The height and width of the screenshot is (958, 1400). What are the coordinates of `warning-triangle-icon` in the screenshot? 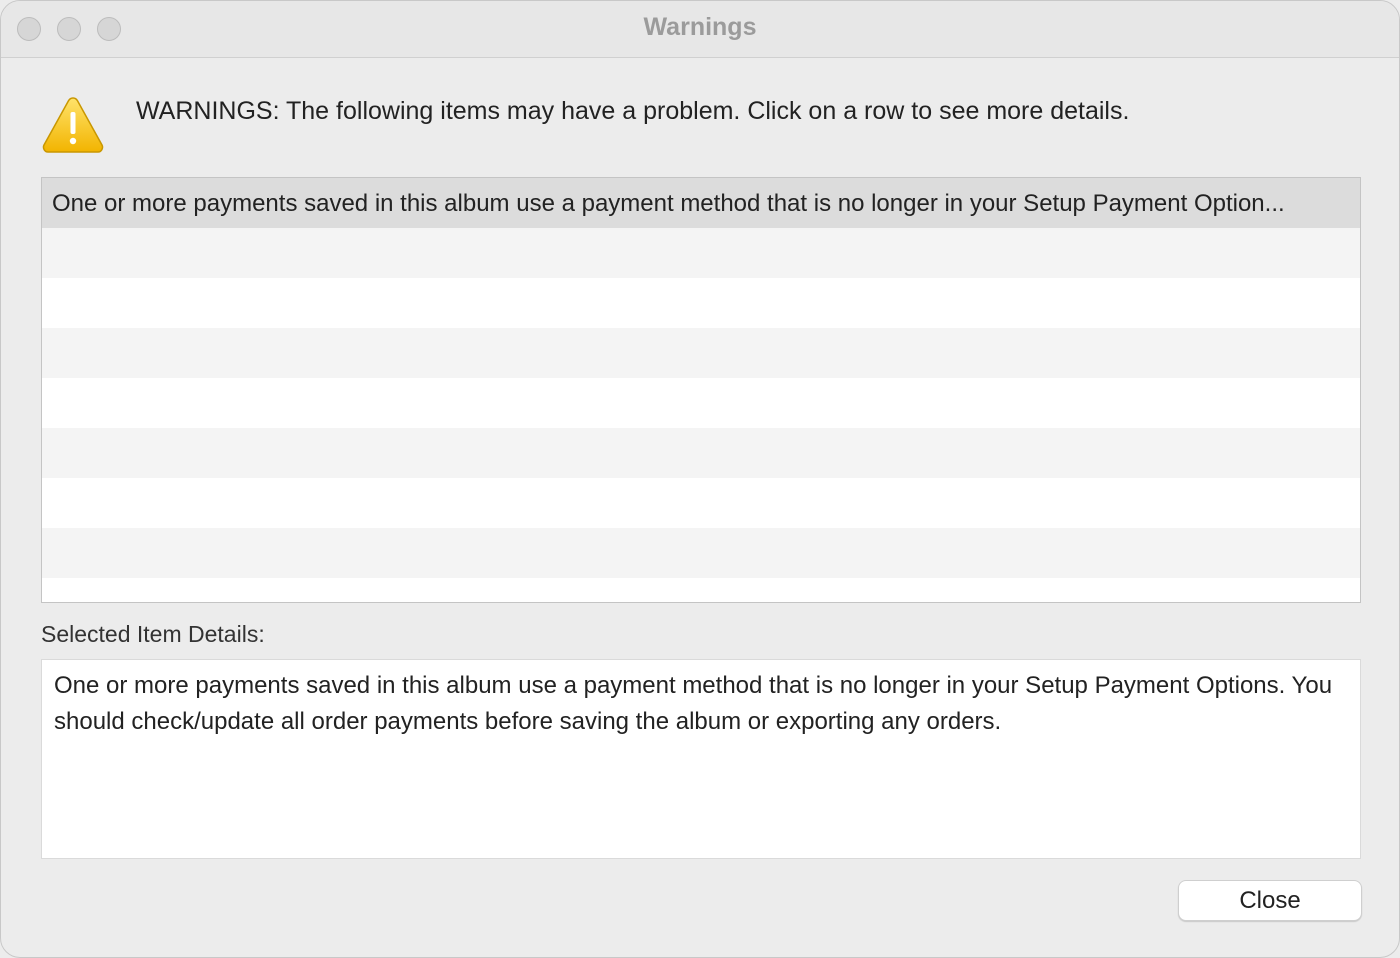 It's located at (73, 125).